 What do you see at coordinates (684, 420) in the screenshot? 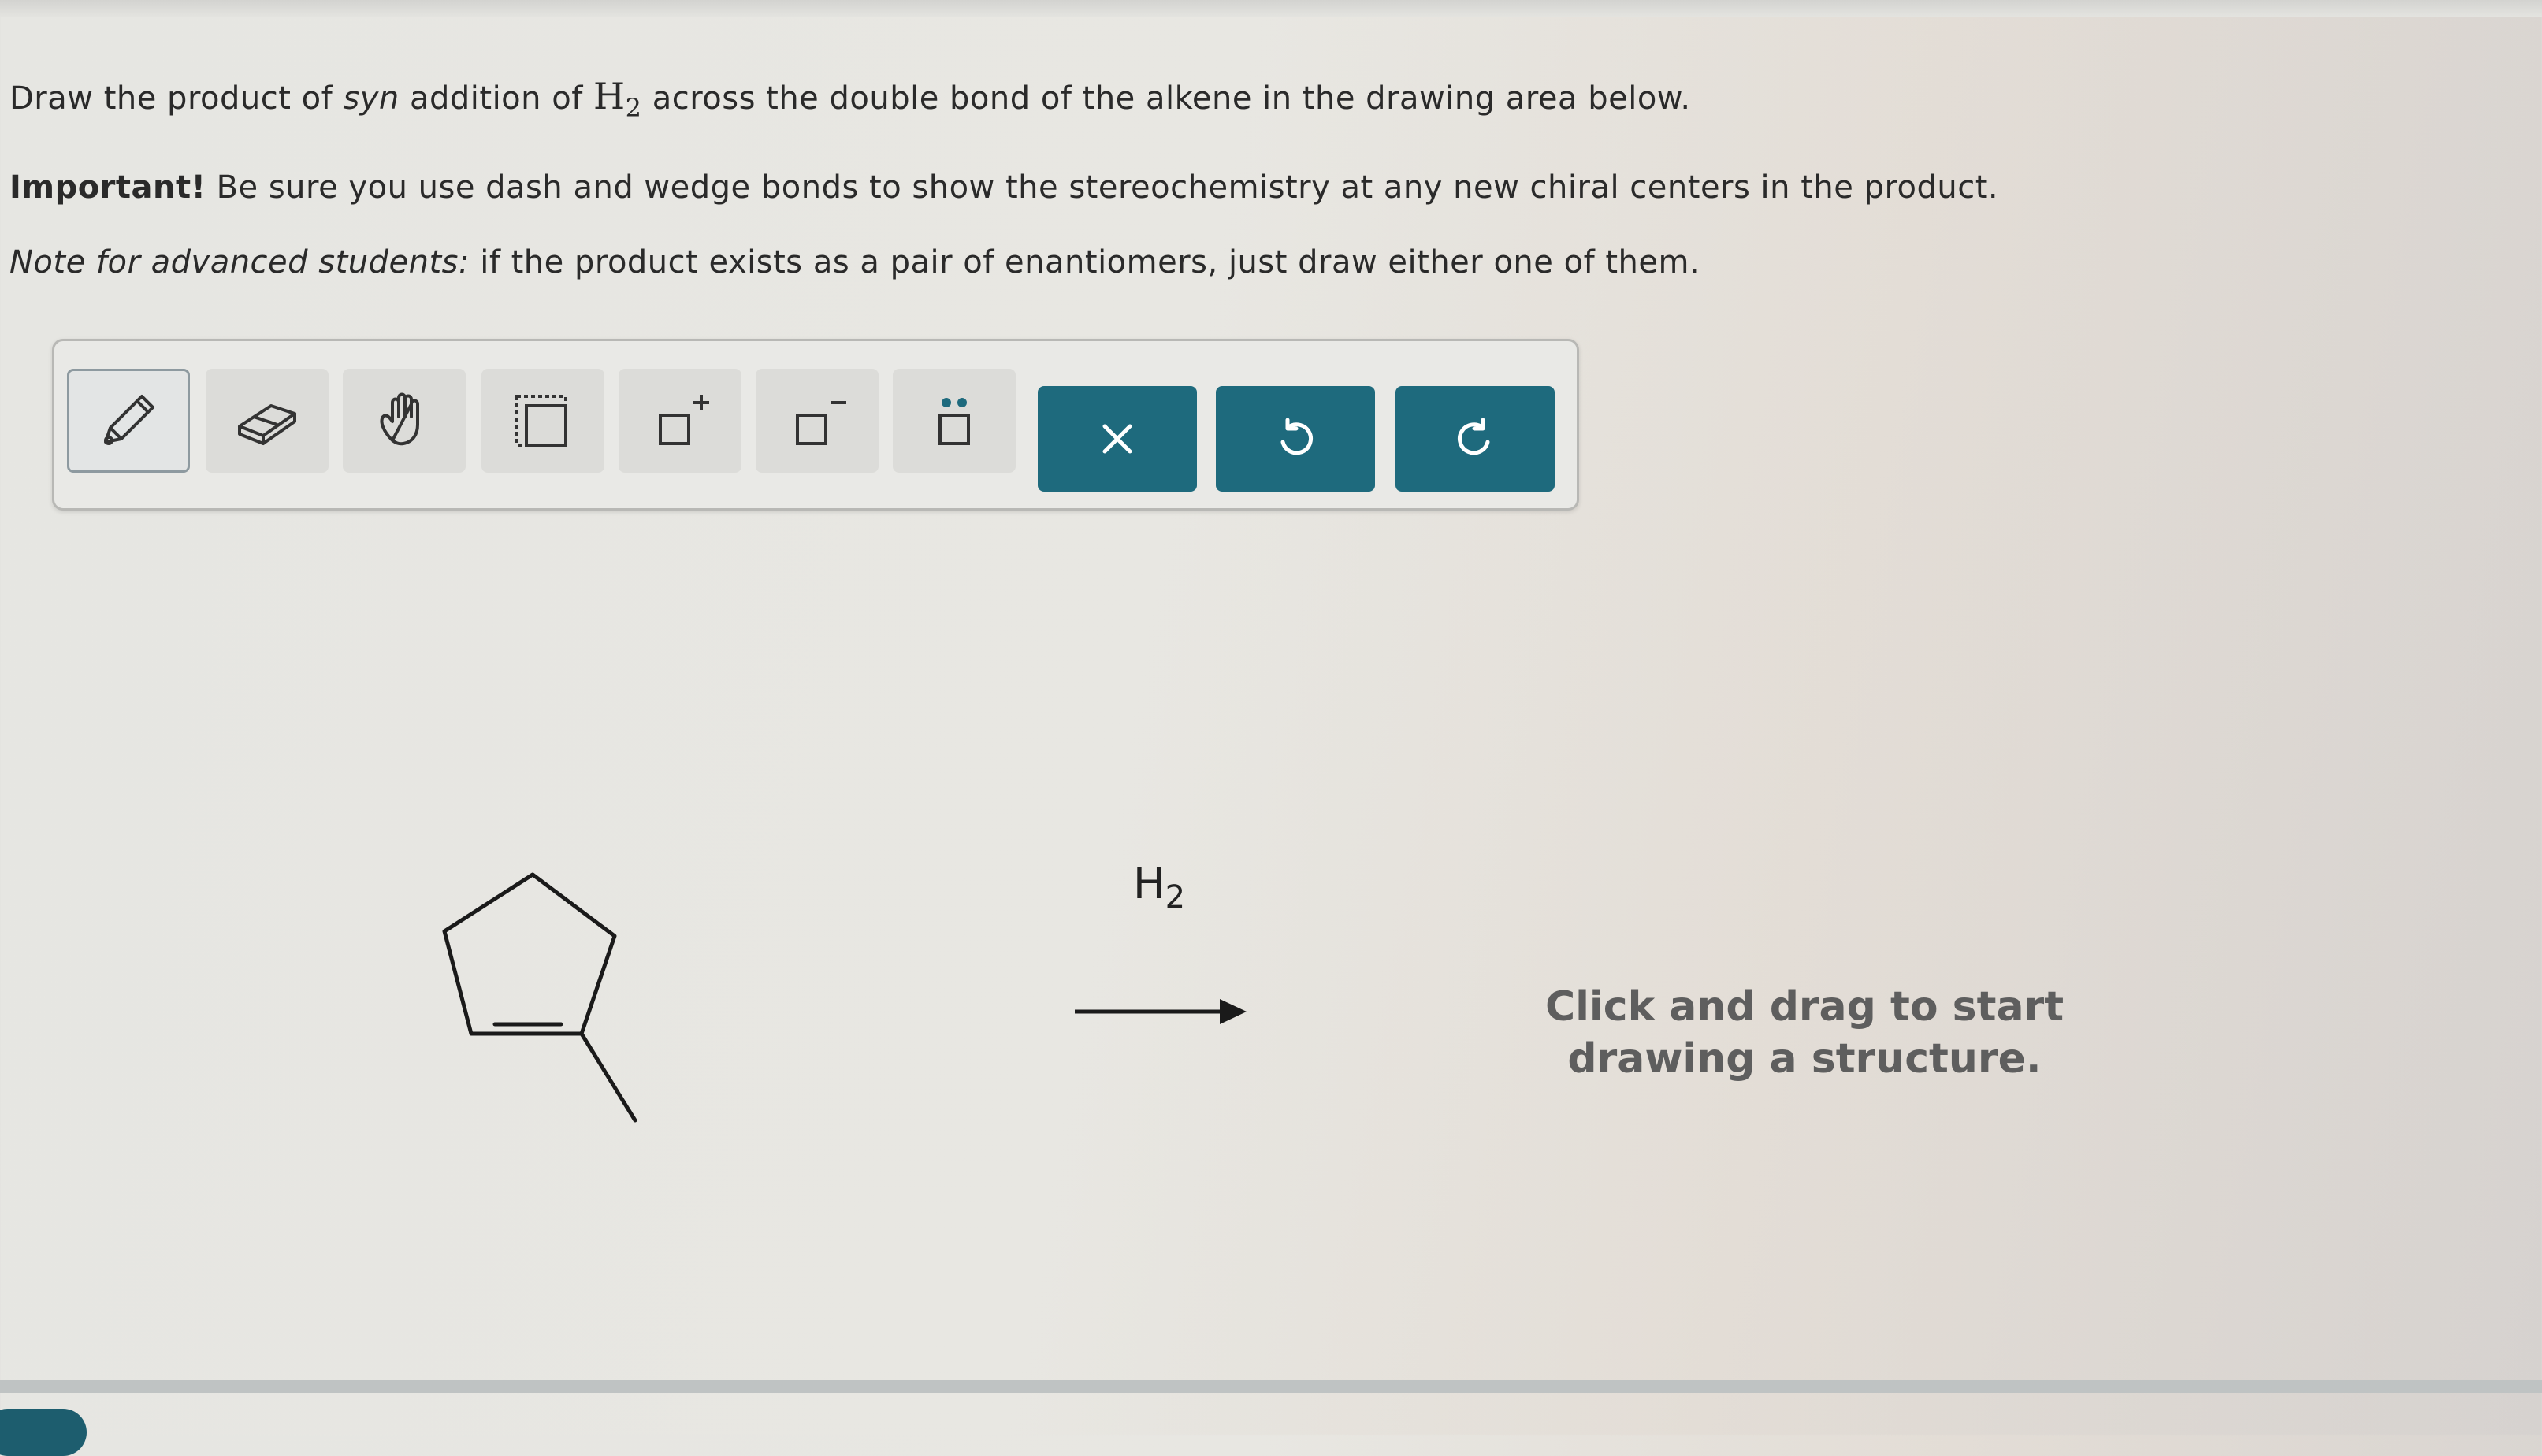
I see `add-positive-charge-icon` at bounding box center [684, 420].